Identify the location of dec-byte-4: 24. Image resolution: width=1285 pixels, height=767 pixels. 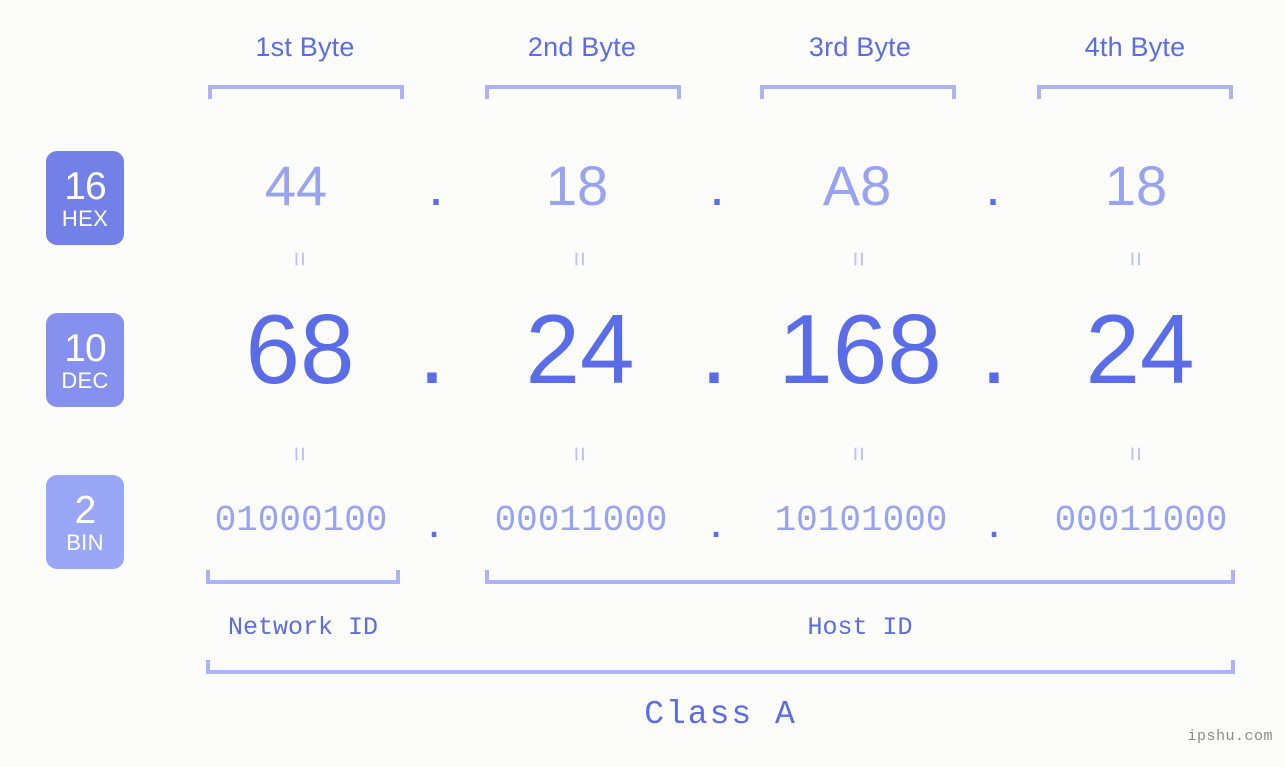
(1140, 349).